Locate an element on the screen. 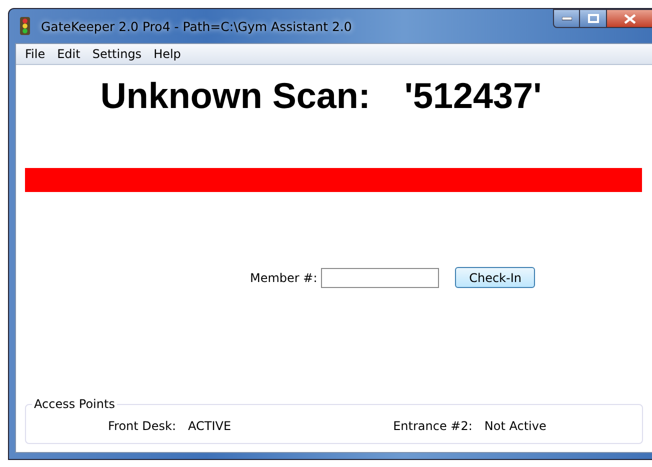 The image size is (652, 467). group-title: Access Points is located at coordinates (74, 404).